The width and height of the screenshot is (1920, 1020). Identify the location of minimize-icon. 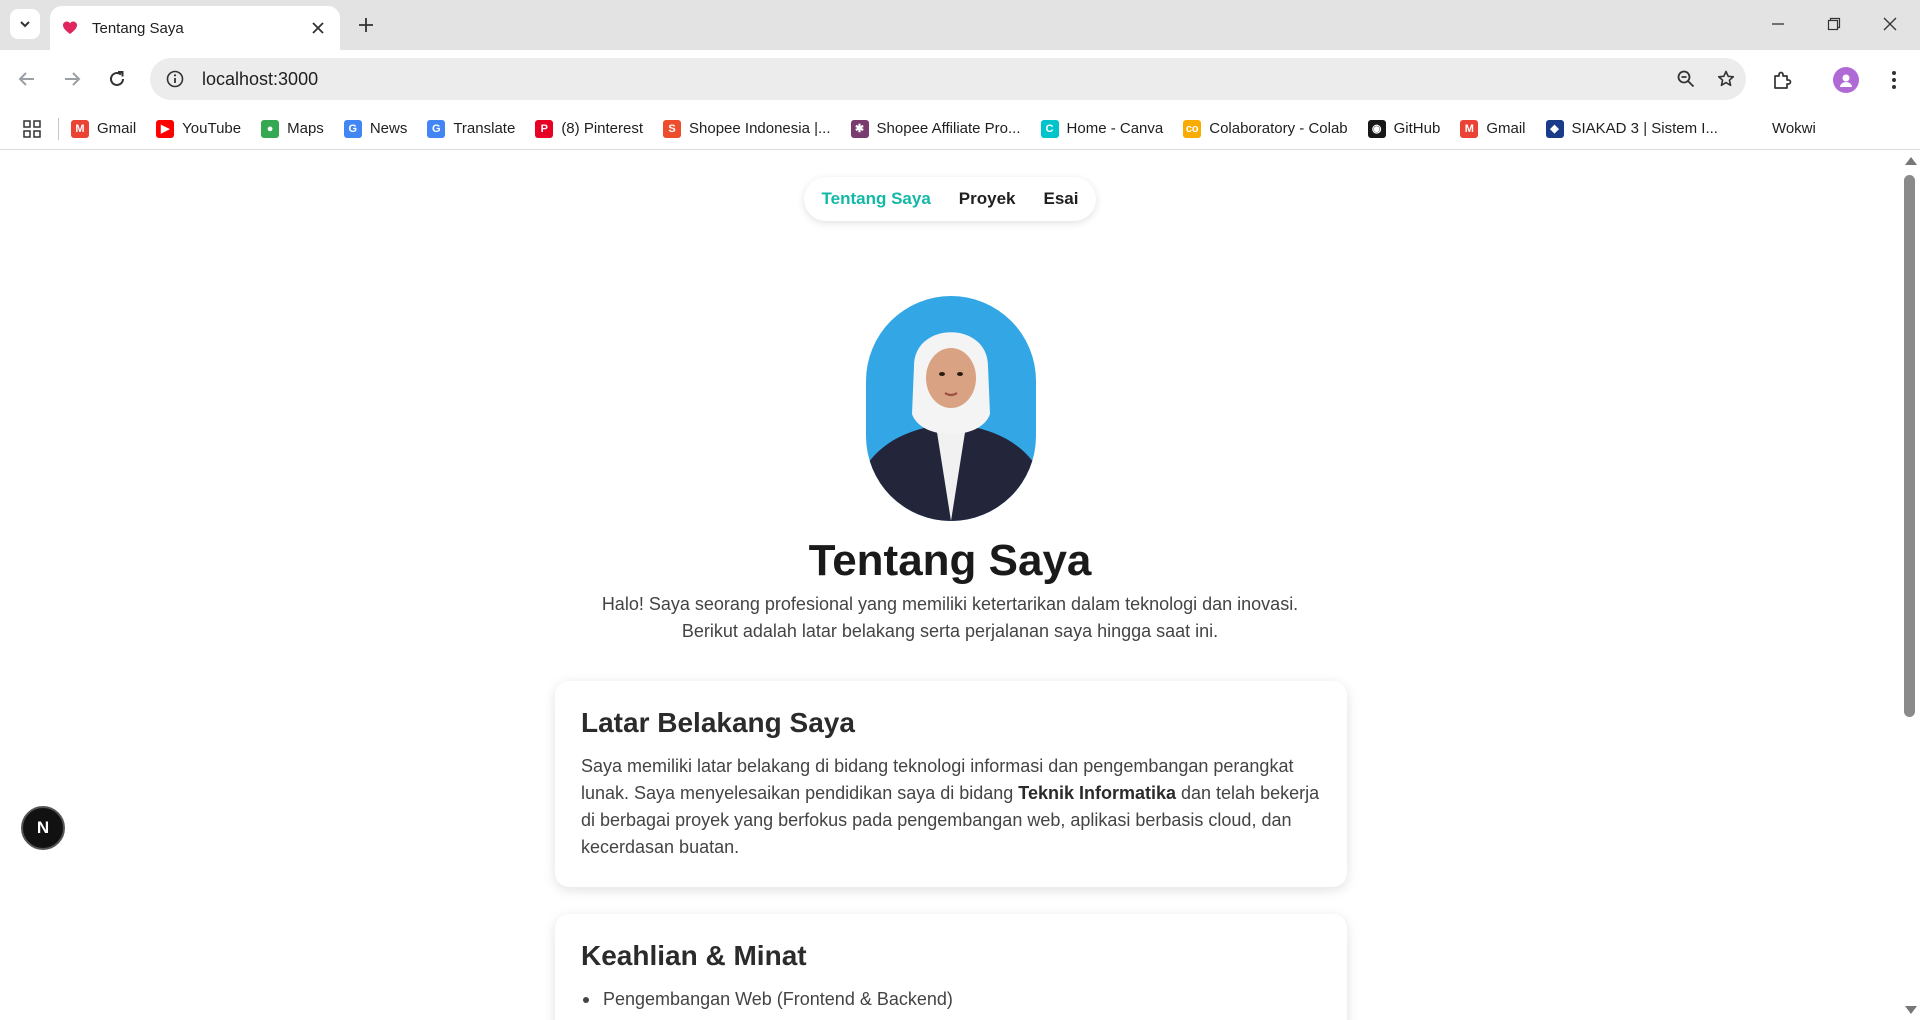
(1778, 24).